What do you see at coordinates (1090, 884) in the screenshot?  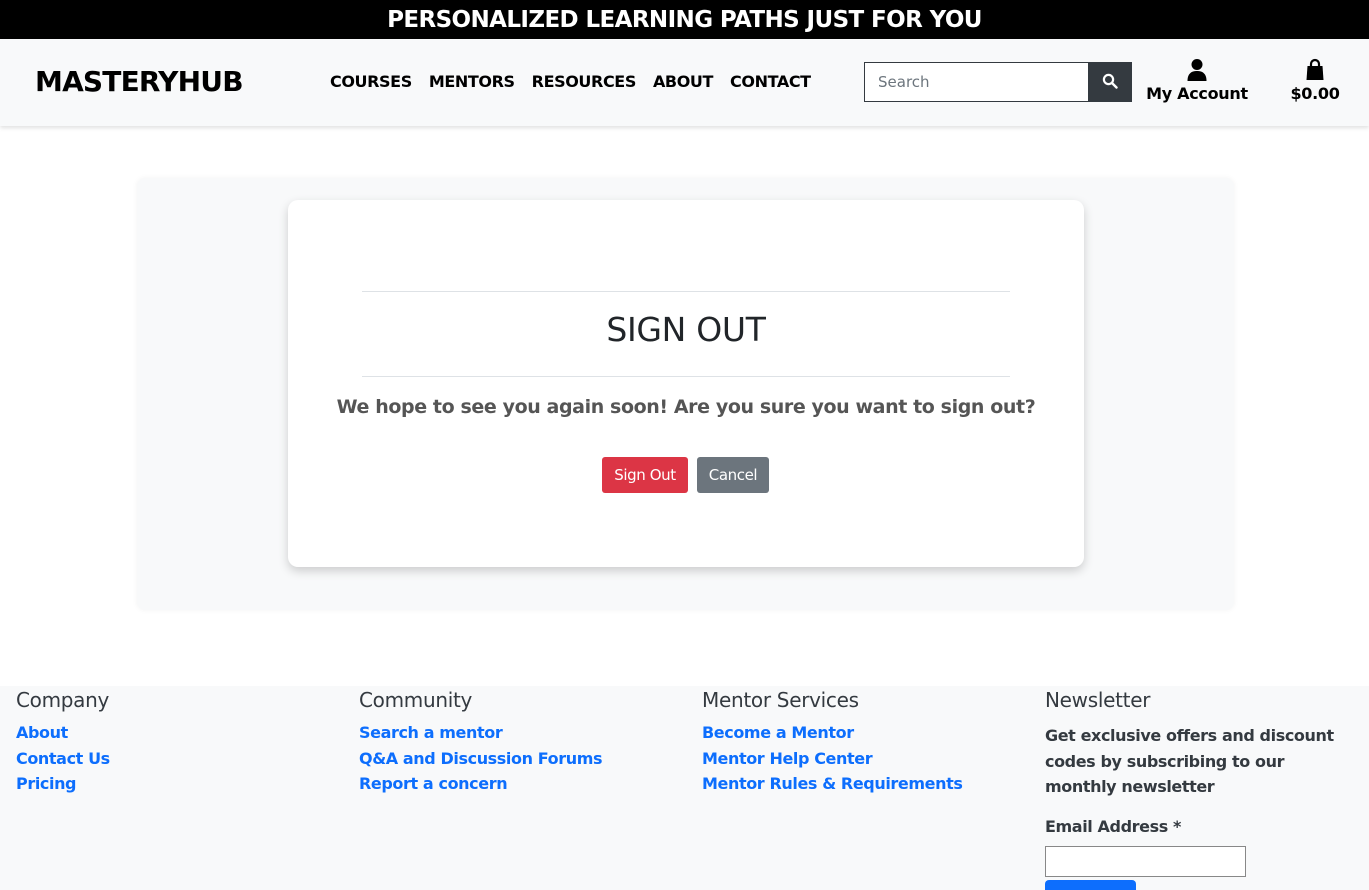 I see `newsletter-subscribe-button` at bounding box center [1090, 884].